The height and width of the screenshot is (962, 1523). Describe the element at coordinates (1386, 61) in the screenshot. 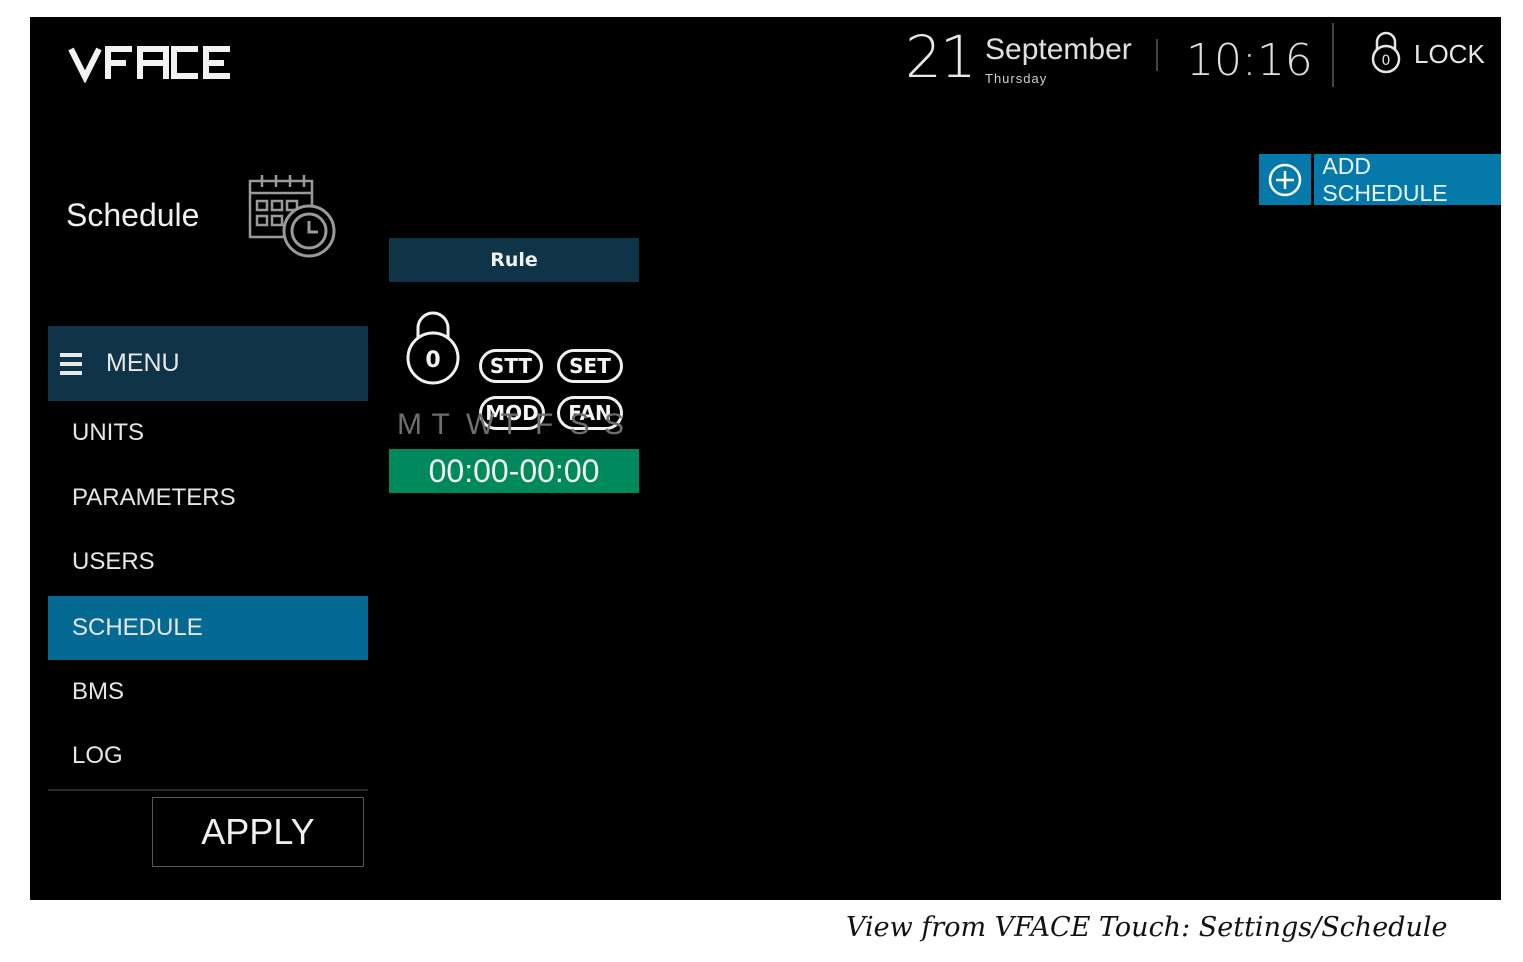

I see `svg-text: 0` at that location.